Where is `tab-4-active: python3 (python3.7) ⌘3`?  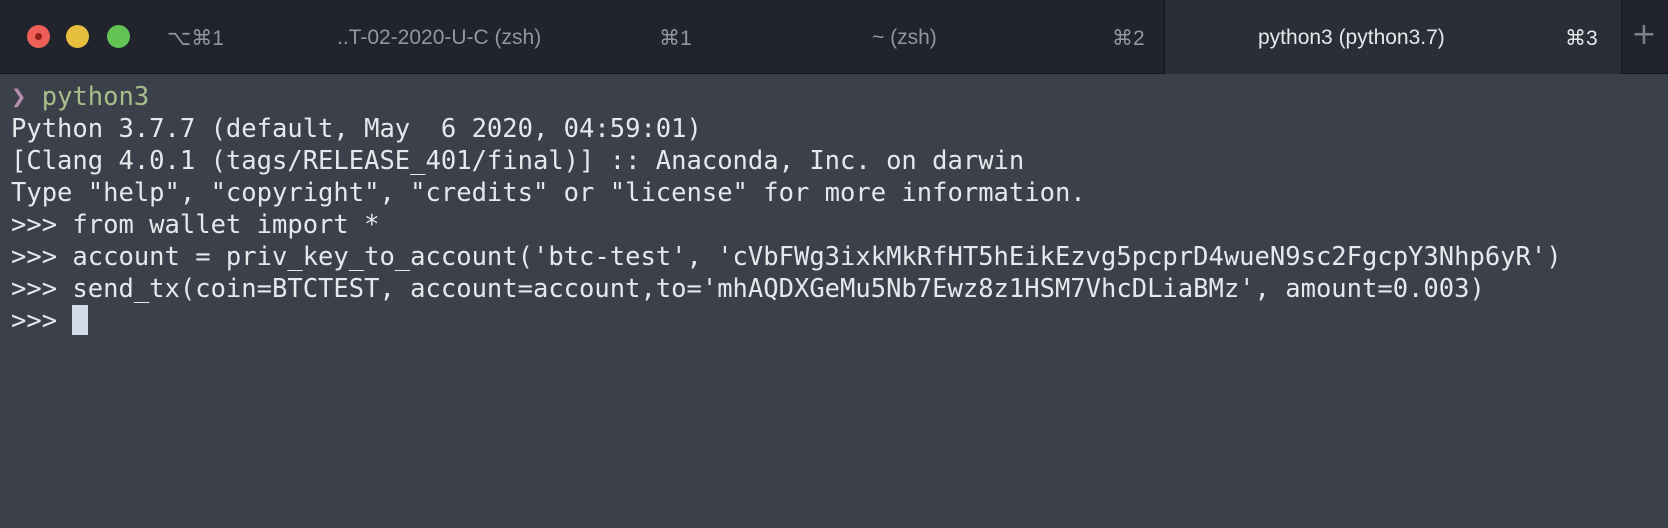
tab-4-active: python3 (python3.7) ⌘3 is located at coordinates (1393, 37).